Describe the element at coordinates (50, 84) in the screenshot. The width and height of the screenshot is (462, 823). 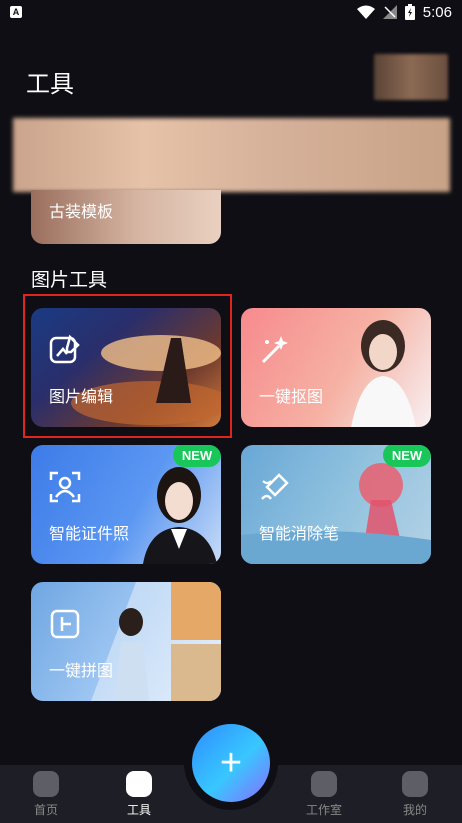
I see `page-title: 工具` at that location.